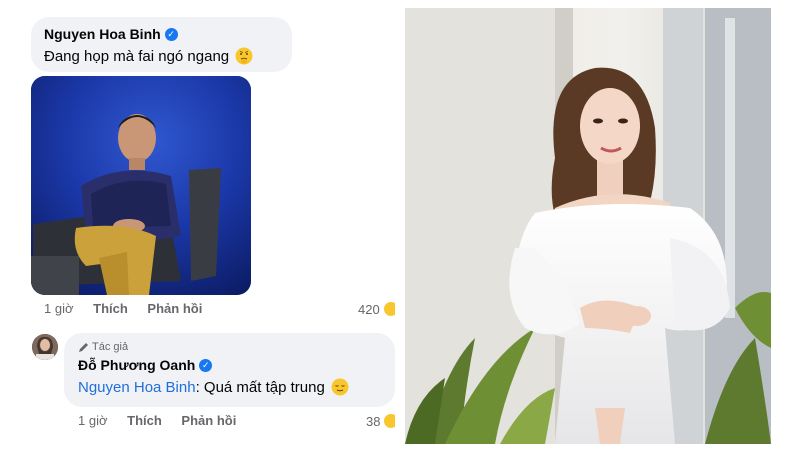 Image resolution: width=800 pixels, height=450 pixels. What do you see at coordinates (110, 347) in the screenshot?
I see `author-badge-label: Tác giả` at bounding box center [110, 347].